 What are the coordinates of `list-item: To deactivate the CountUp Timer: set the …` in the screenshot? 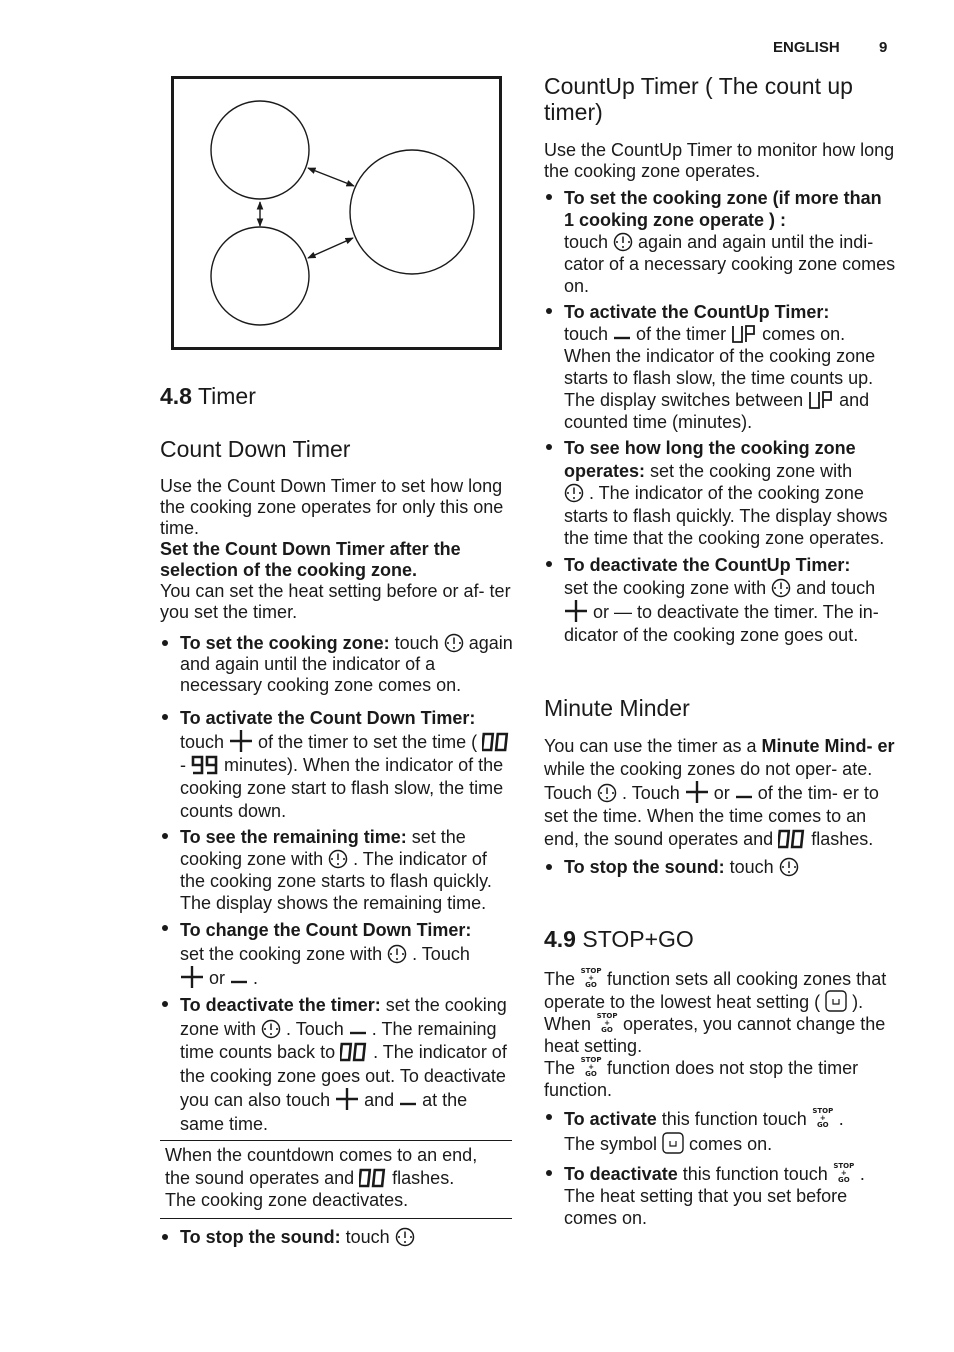 It's located at (720, 600).